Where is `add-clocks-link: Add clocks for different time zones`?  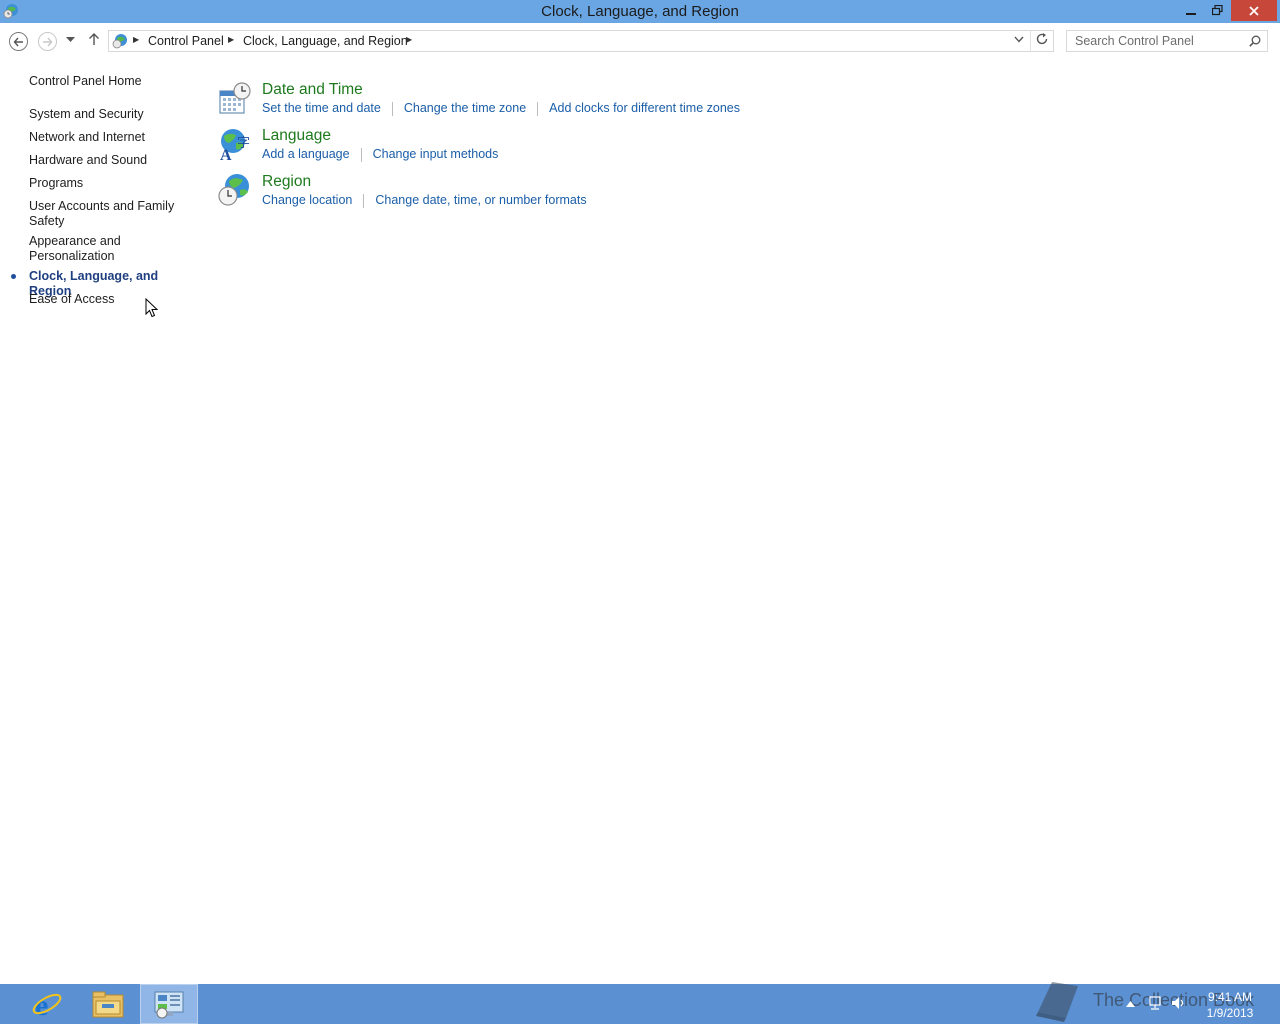
add-clocks-link: Add clocks for different time zones is located at coordinates (644, 108).